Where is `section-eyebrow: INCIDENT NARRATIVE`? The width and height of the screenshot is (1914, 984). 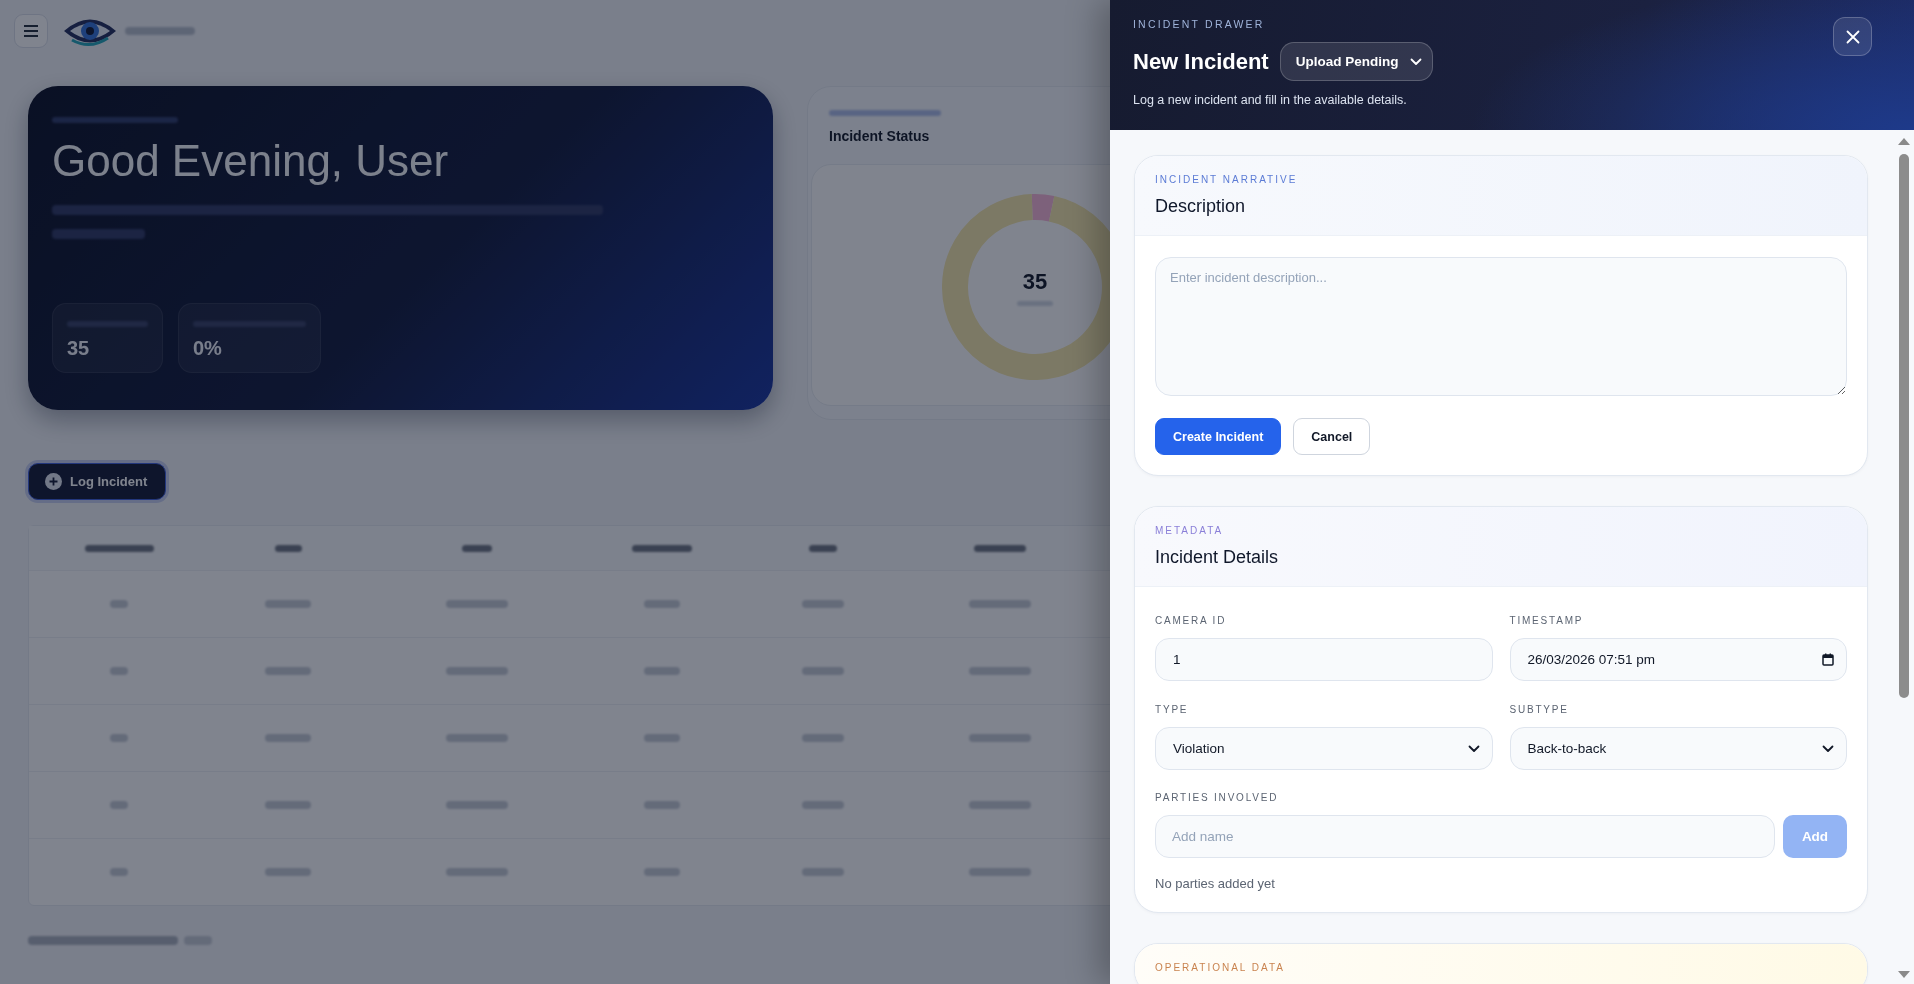
section-eyebrow: INCIDENT NARRATIVE is located at coordinates (1227, 180).